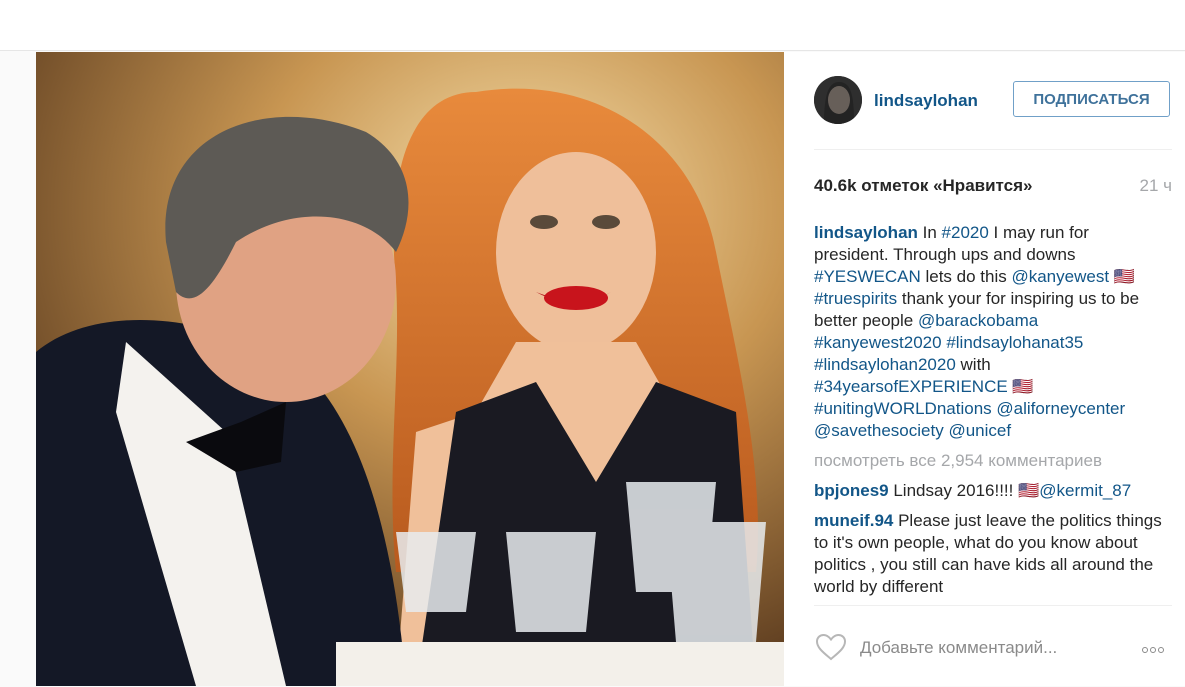  I want to click on comment-username: muneif.94, so click(853, 520).